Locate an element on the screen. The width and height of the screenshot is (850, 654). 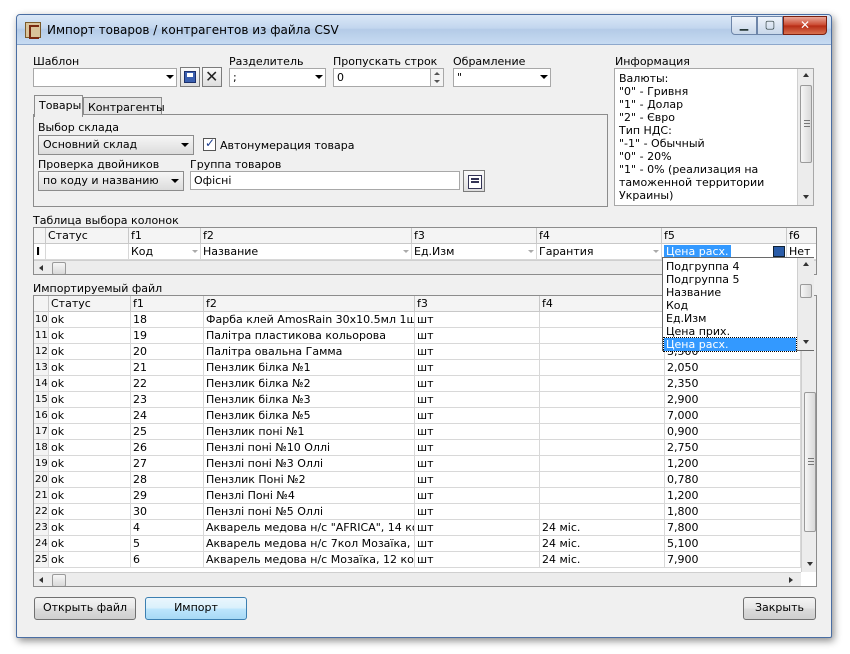
close-button: Закрыть is located at coordinates (779, 608).